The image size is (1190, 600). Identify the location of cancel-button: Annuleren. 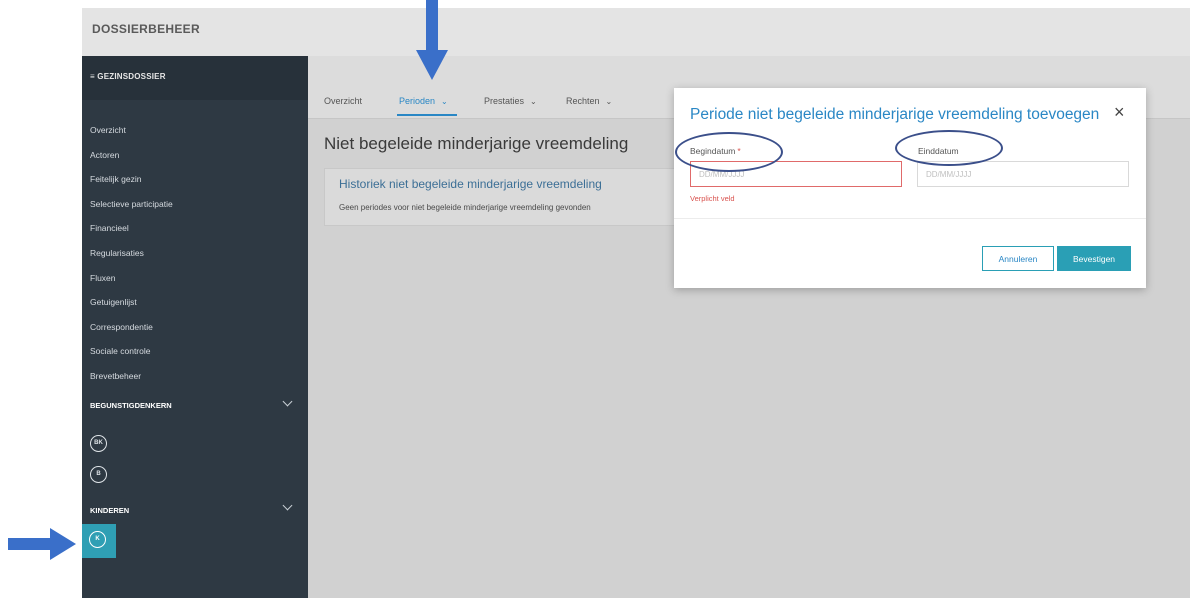
(1018, 258).